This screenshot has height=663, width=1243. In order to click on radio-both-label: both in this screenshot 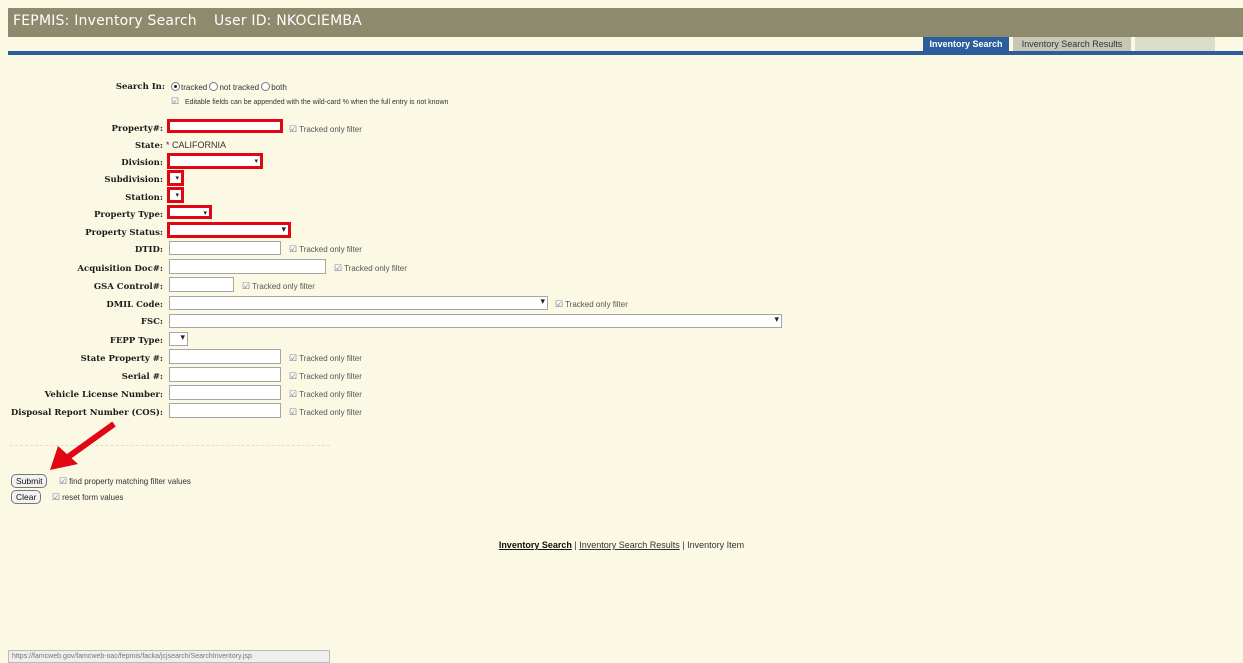, I will do `click(279, 87)`.